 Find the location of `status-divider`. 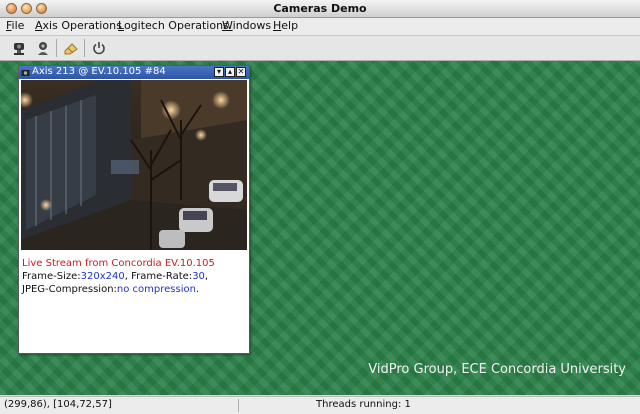

status-divider is located at coordinates (238, 405).